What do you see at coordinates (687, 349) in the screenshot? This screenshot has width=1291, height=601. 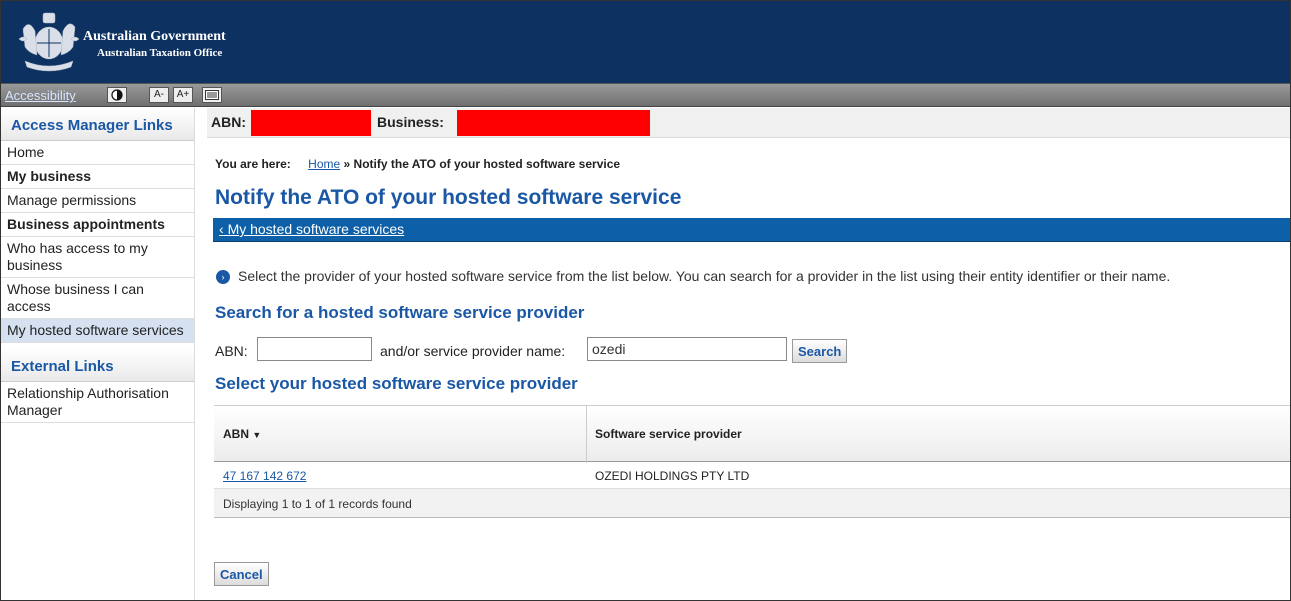 I see `provider-name-input` at bounding box center [687, 349].